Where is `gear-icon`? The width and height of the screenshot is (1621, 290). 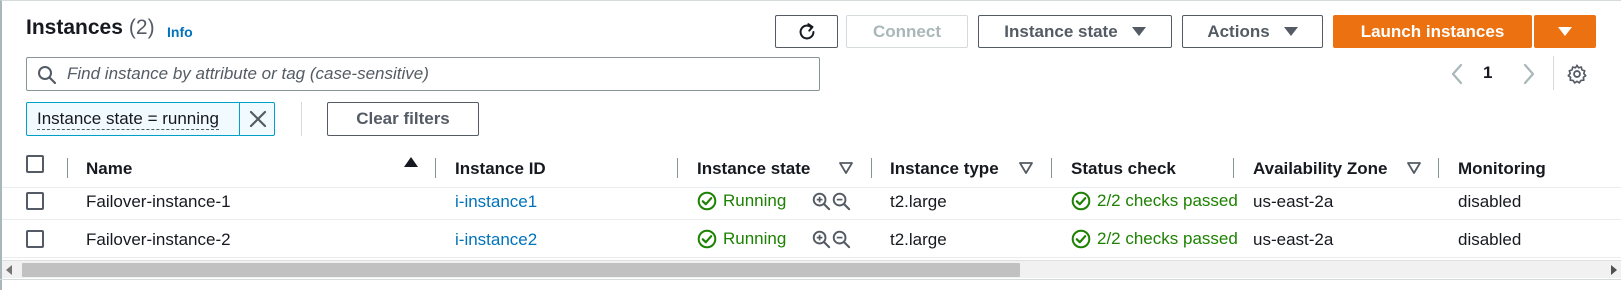
gear-icon is located at coordinates (1577, 74).